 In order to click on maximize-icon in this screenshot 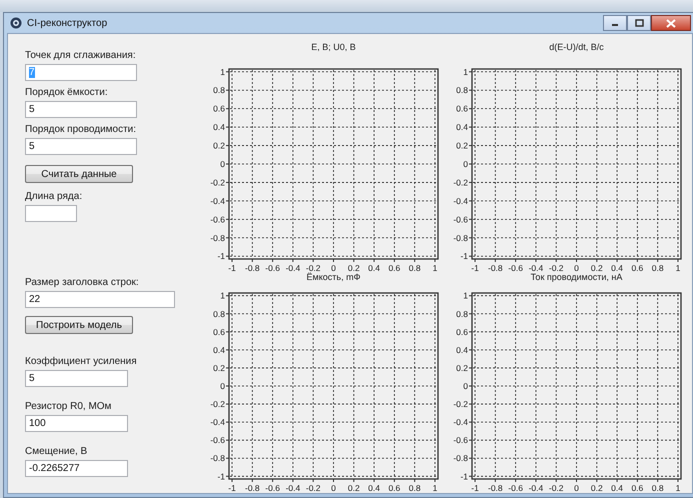, I will do `click(639, 23)`.